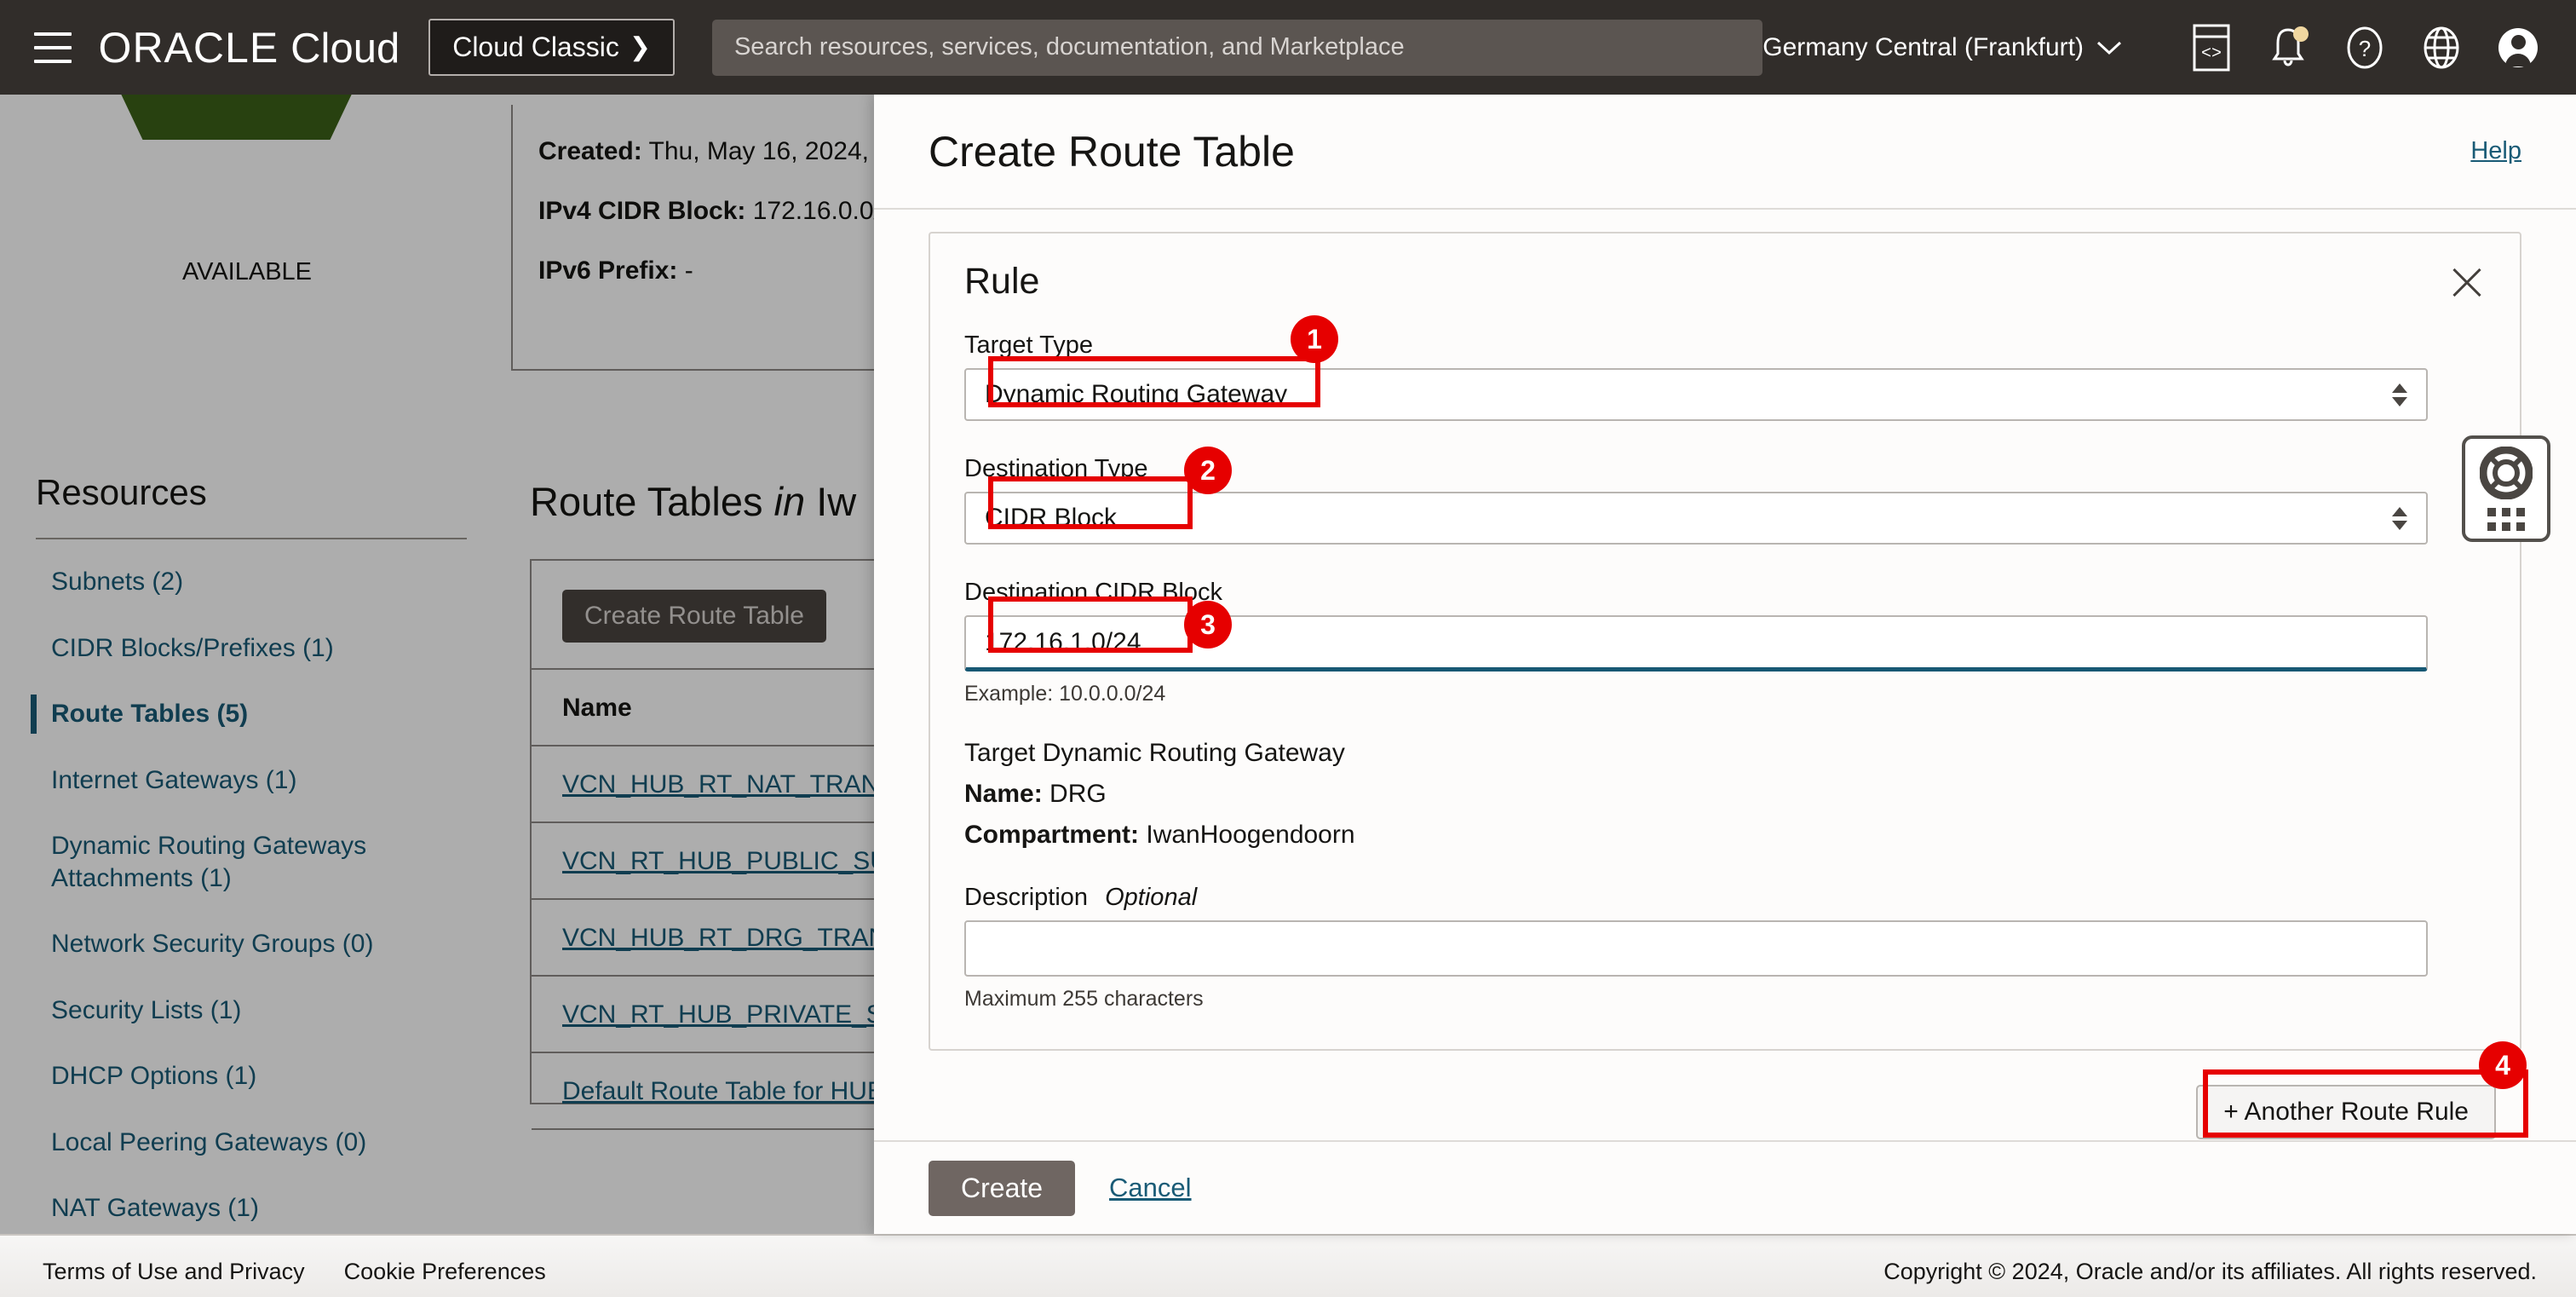  Describe the element at coordinates (694, 616) in the screenshot. I see `create-route-table-button: Create Route Table` at that location.